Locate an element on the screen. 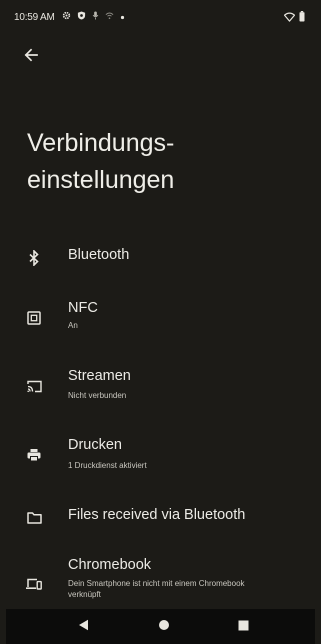  setting-item-nfc: NFC An is located at coordinates (160, 318).